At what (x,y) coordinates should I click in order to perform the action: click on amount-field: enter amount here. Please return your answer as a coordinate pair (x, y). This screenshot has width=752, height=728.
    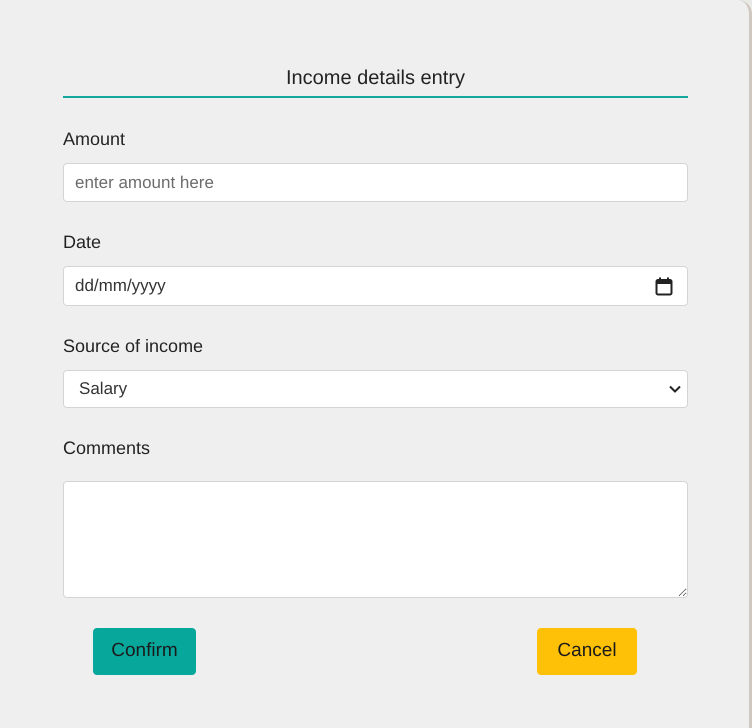
    Looking at the image, I should click on (375, 182).